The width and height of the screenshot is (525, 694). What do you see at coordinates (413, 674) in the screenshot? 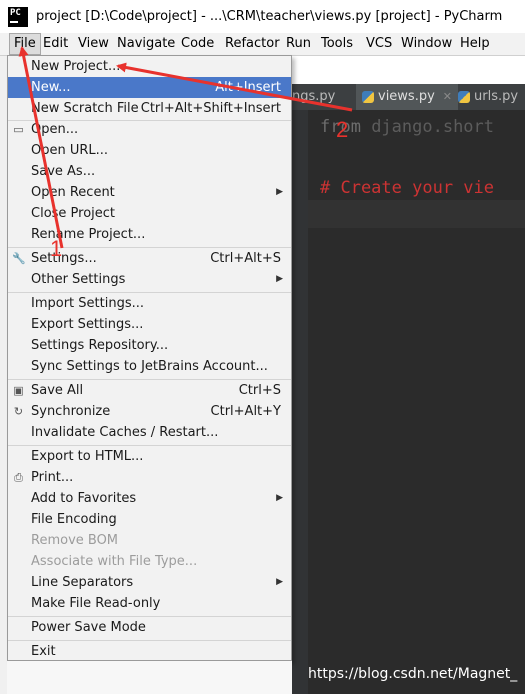
I see `watermark-text: https://blog.csdn.net/Magnet_` at bounding box center [413, 674].